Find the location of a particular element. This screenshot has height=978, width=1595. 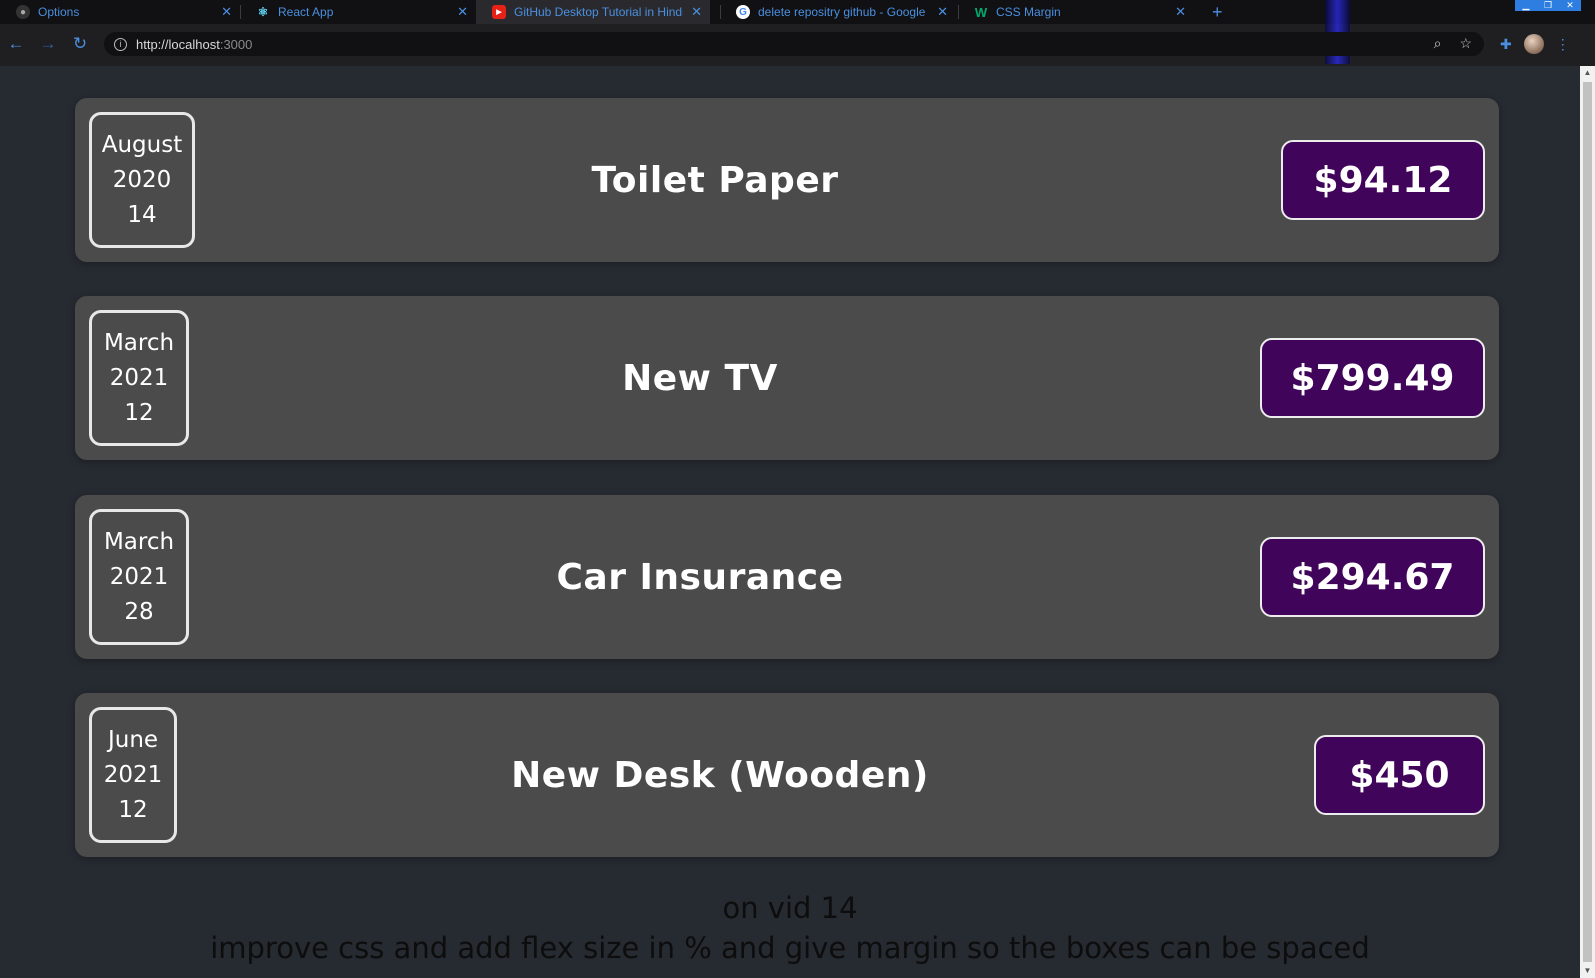

reload-button: ↻ is located at coordinates (80, 44).